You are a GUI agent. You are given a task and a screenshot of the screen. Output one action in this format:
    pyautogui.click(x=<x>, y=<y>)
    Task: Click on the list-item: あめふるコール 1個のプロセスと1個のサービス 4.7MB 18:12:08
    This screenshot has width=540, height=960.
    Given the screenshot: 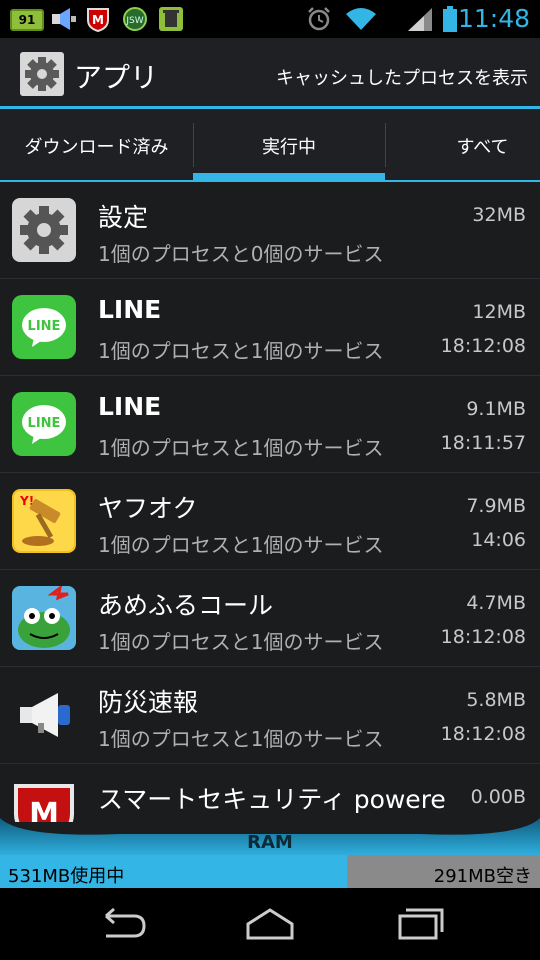 What is the action you would take?
    pyautogui.click(x=270, y=618)
    